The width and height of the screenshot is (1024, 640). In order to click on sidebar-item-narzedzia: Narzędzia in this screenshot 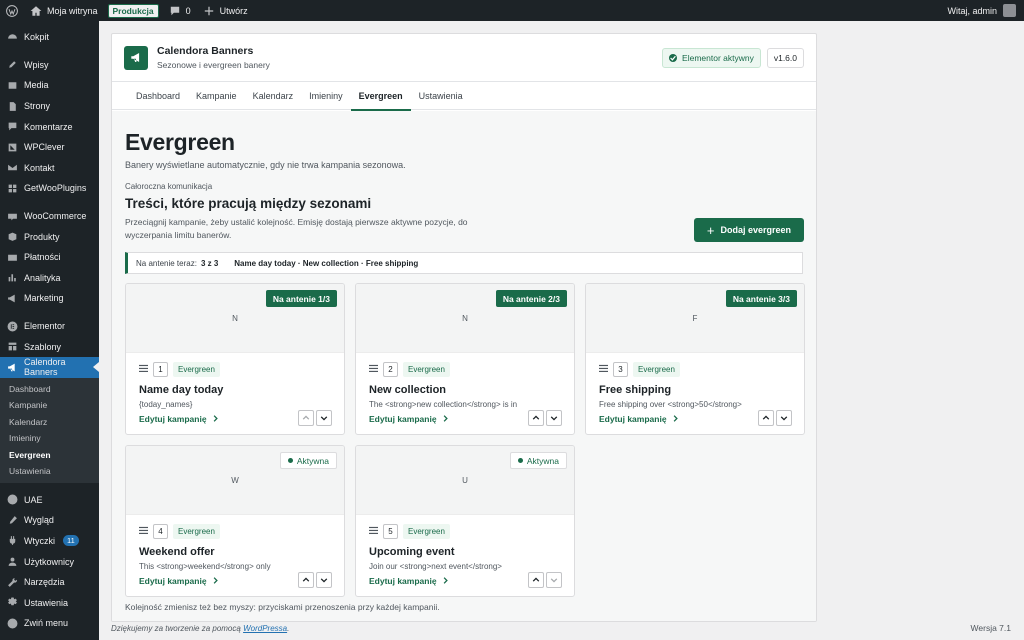, I will do `click(49, 582)`.